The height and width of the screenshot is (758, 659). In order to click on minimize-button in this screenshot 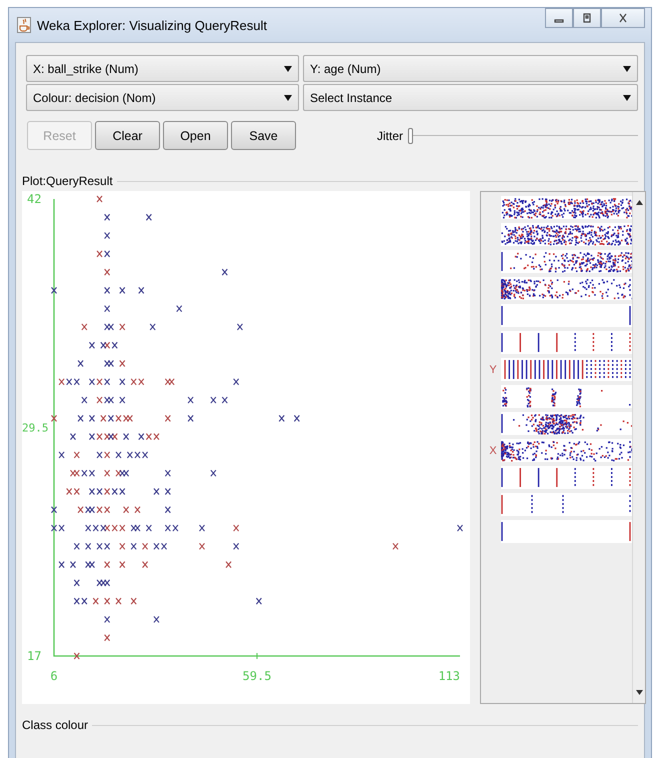, I will do `click(559, 18)`.